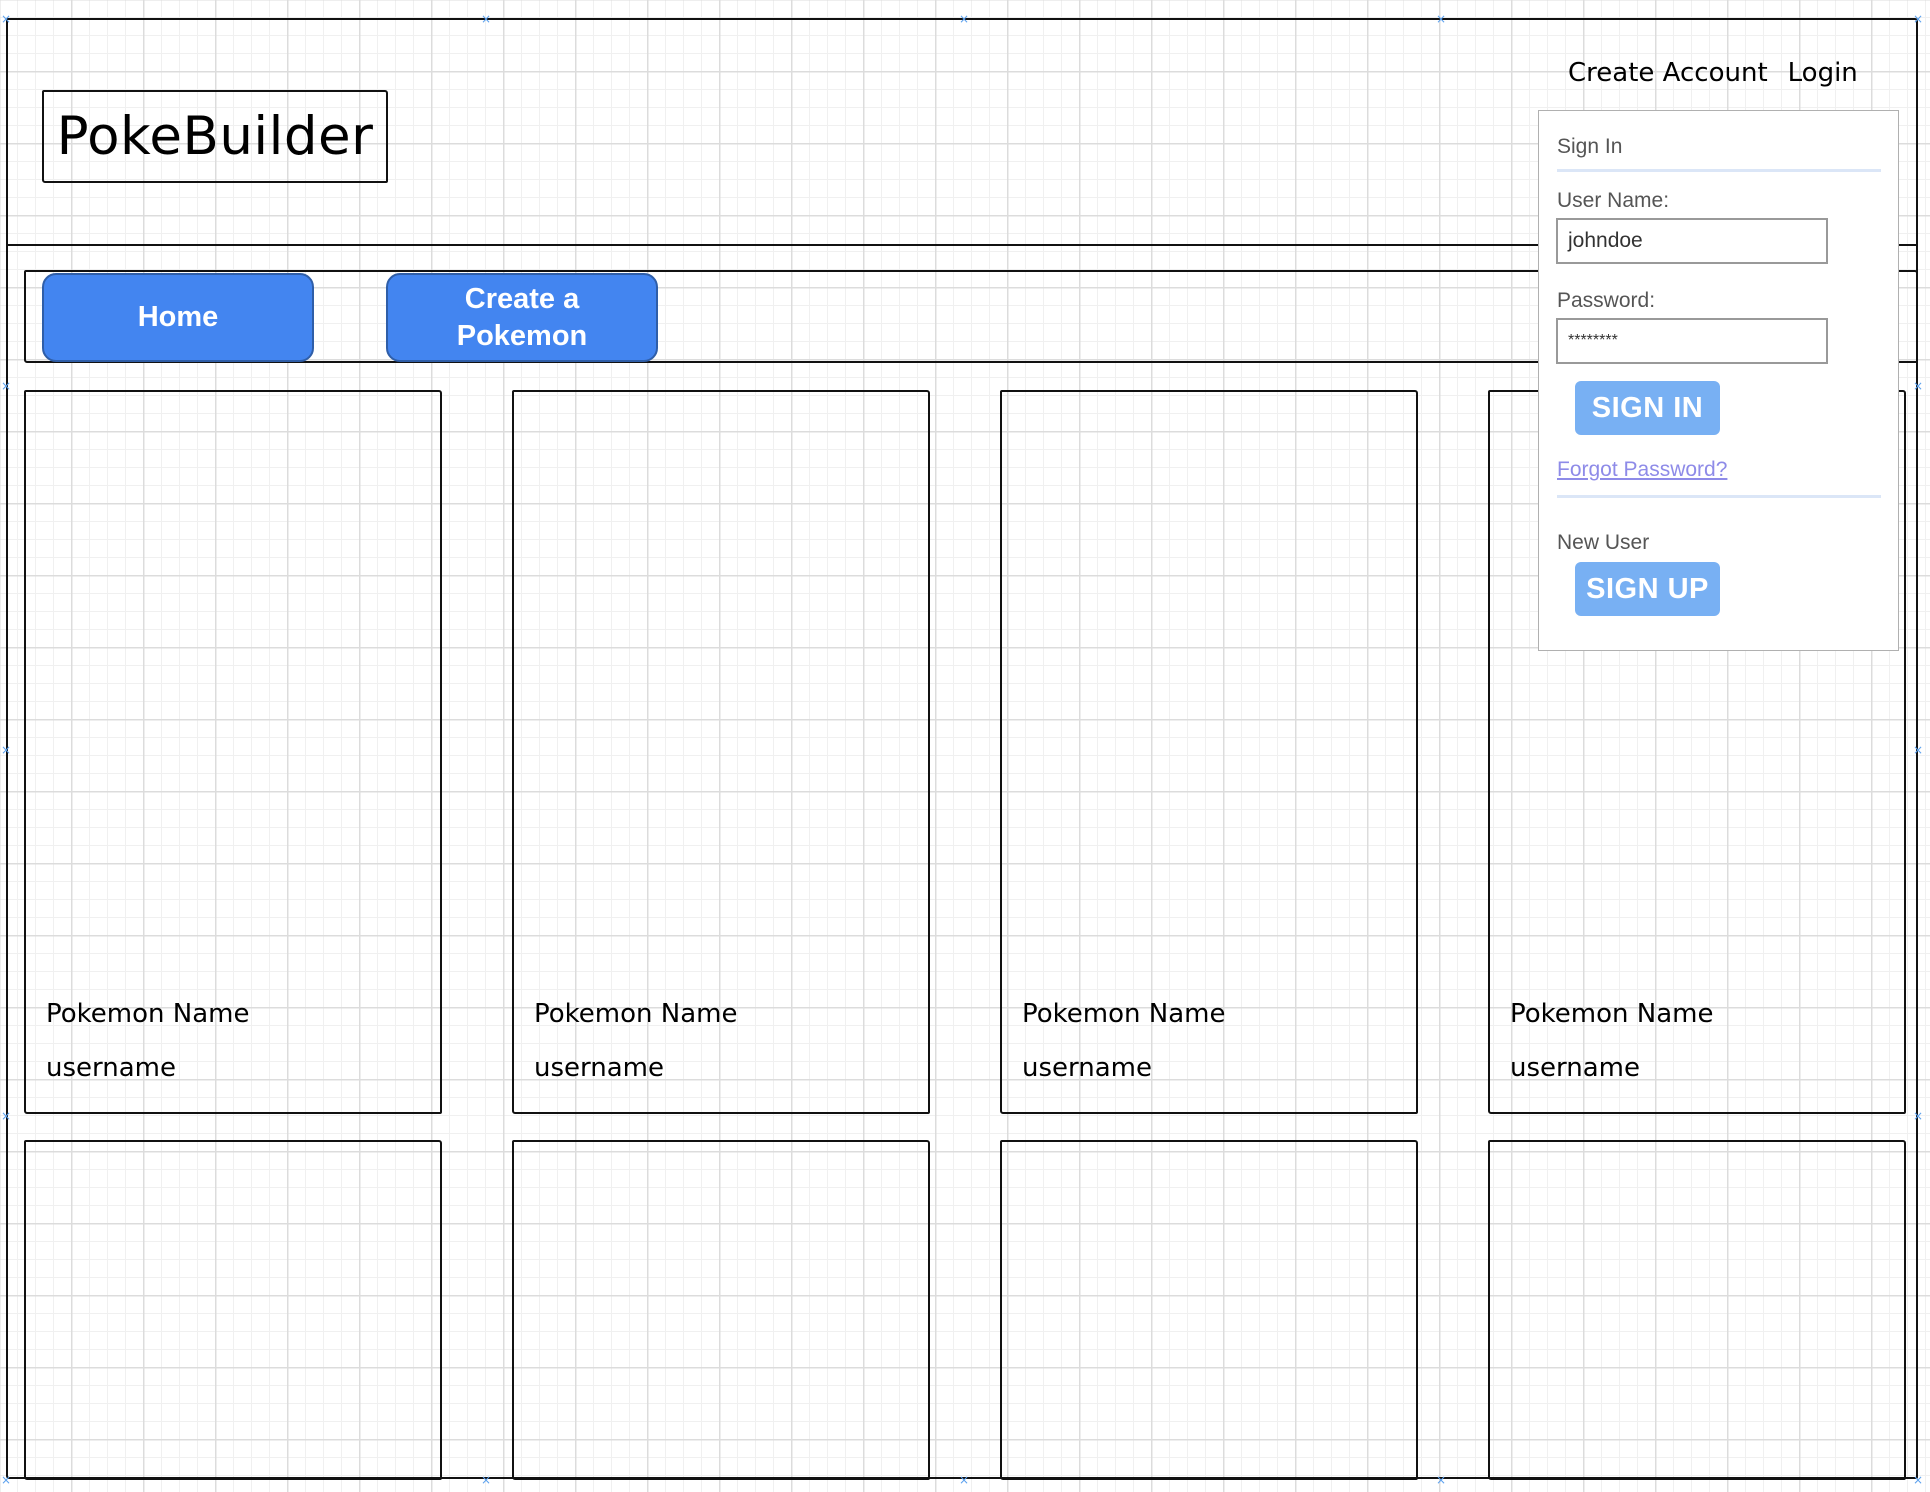 The image size is (1930, 1492). What do you see at coordinates (1692, 341) in the screenshot?
I see `password-field: ********` at bounding box center [1692, 341].